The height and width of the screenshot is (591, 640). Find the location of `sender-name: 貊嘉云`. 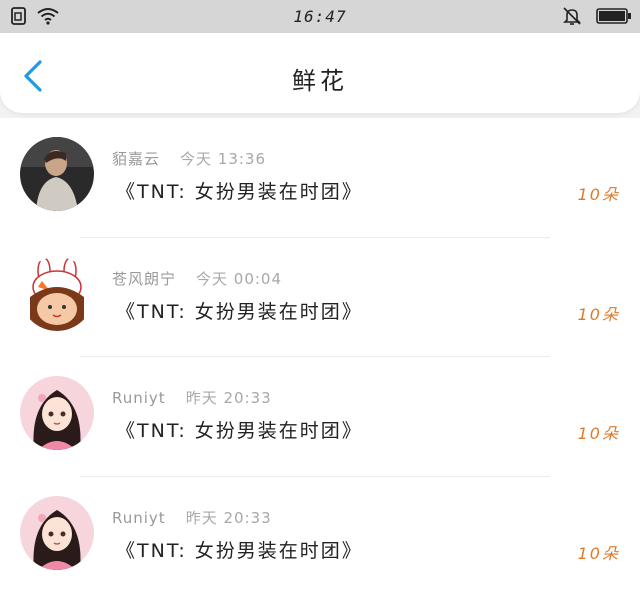

sender-name: 貊嘉云 is located at coordinates (136, 159).